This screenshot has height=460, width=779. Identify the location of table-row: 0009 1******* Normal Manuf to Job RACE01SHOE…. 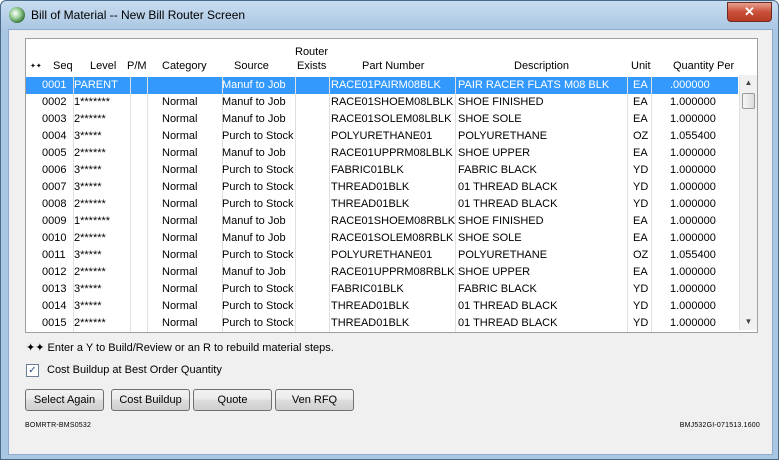
(382, 221).